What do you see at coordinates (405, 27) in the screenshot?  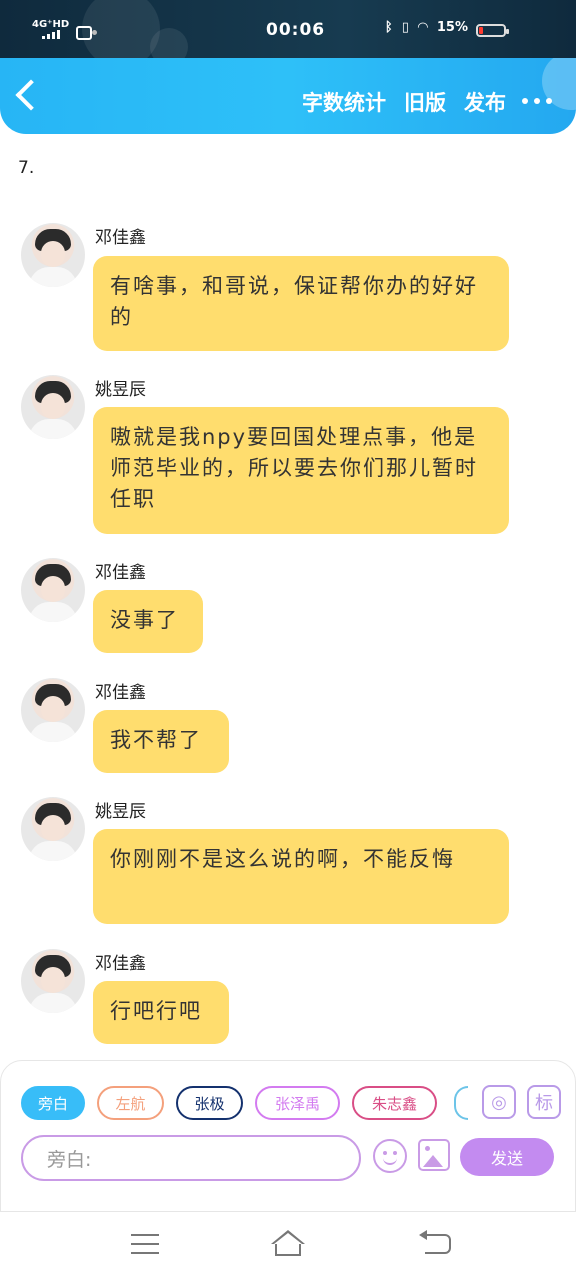 I see `vibrate-icon: ▯` at bounding box center [405, 27].